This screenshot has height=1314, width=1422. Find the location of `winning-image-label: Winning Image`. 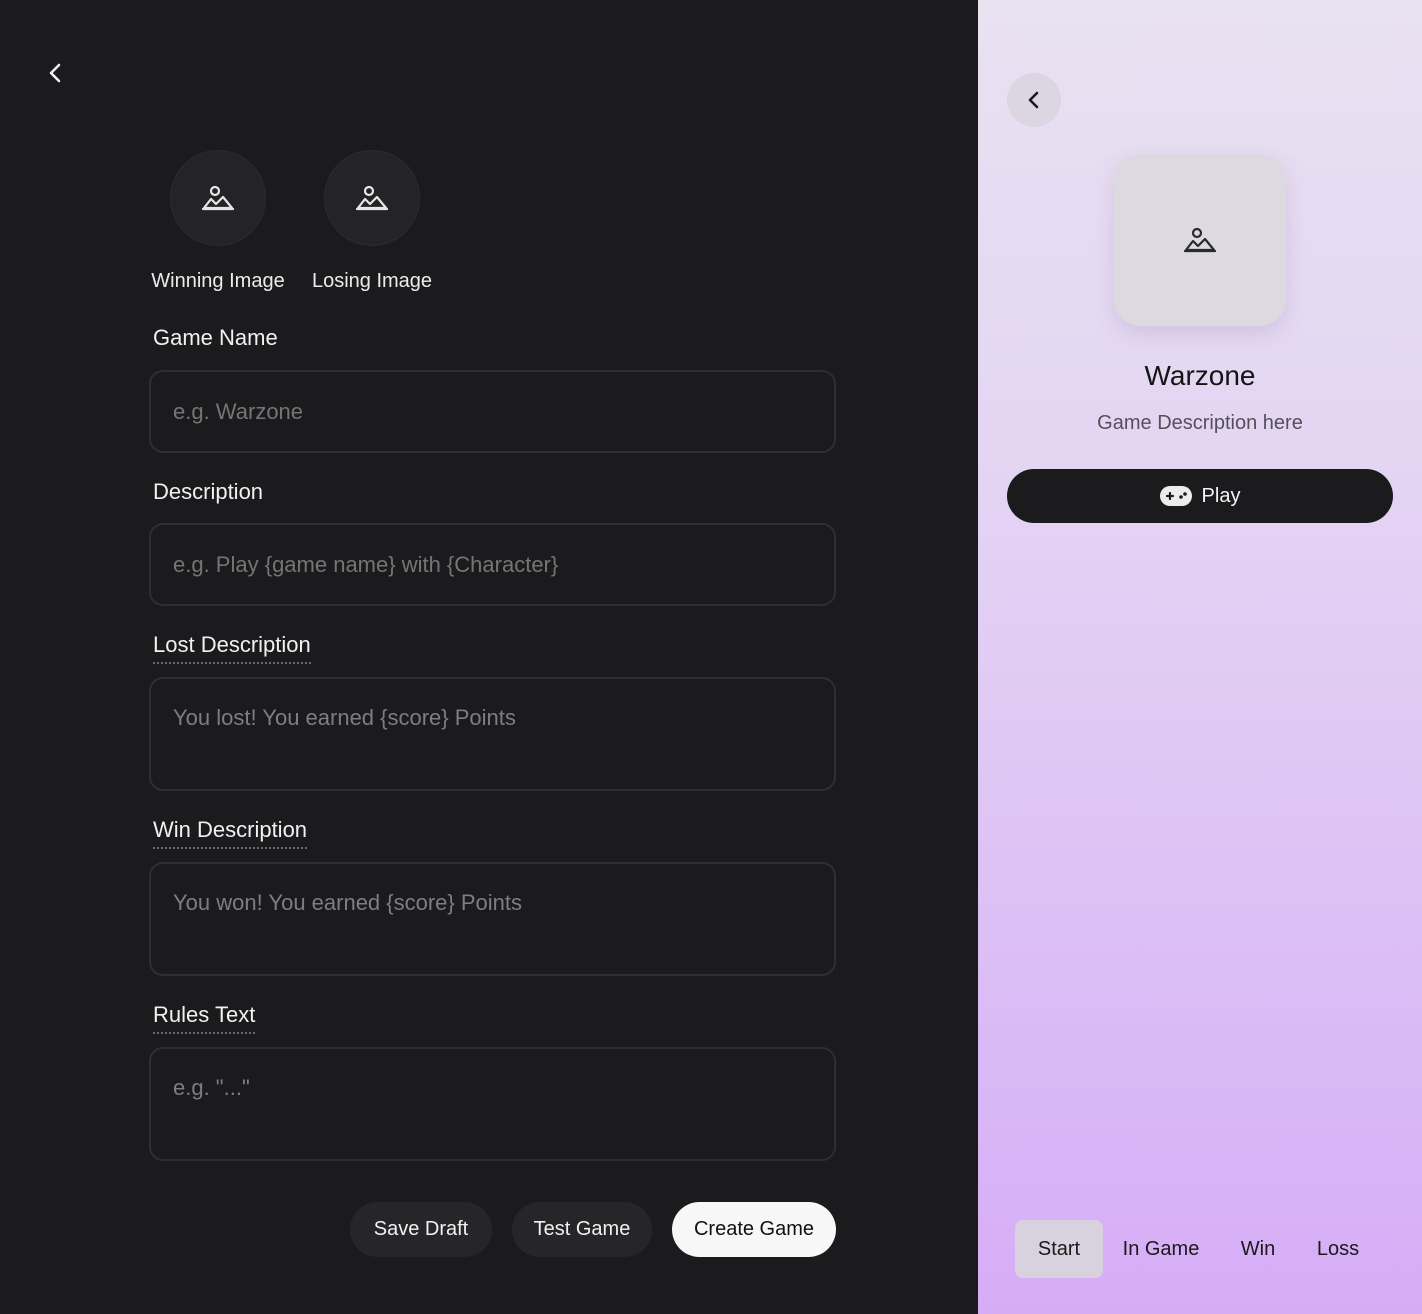

winning-image-label: Winning Image is located at coordinates (218, 281).